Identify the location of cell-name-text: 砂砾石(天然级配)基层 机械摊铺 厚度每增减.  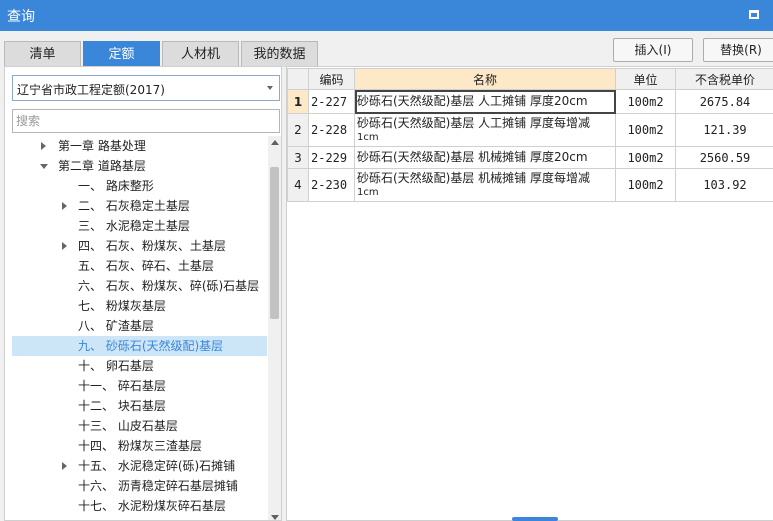
(473, 177).